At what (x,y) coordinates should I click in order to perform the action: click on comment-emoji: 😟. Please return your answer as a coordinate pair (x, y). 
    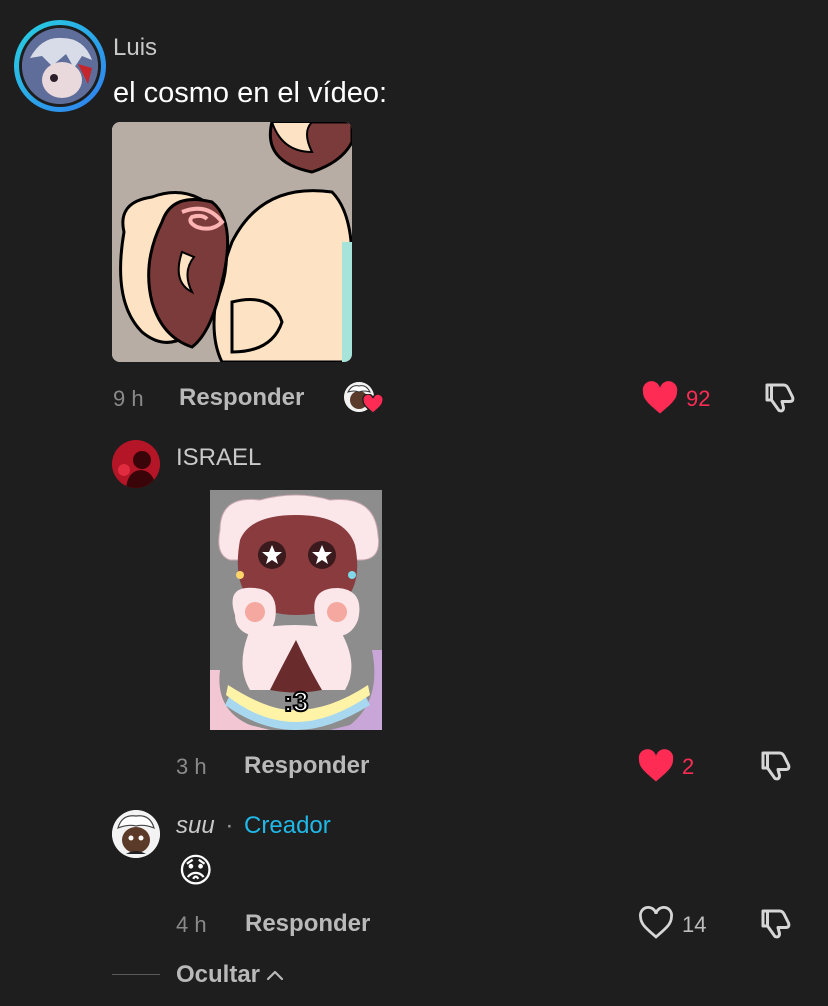
    Looking at the image, I should click on (196, 871).